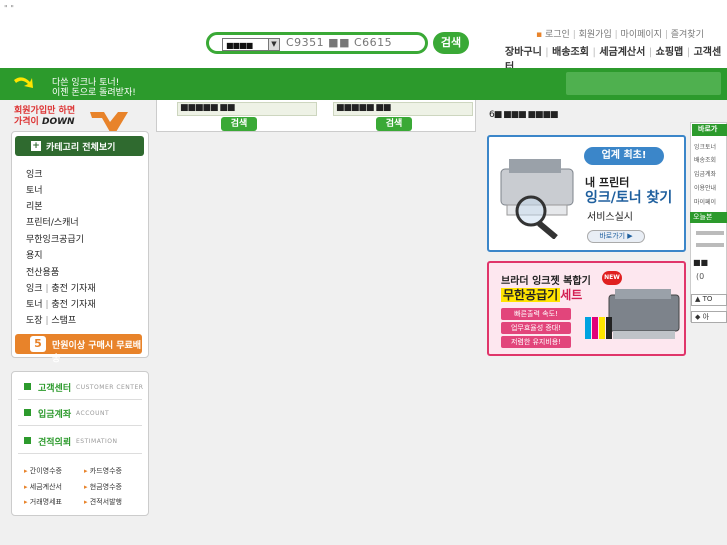  I want to click on free-shipping-banner: 5 만원이상 구매시 무료배송, so click(78, 349).